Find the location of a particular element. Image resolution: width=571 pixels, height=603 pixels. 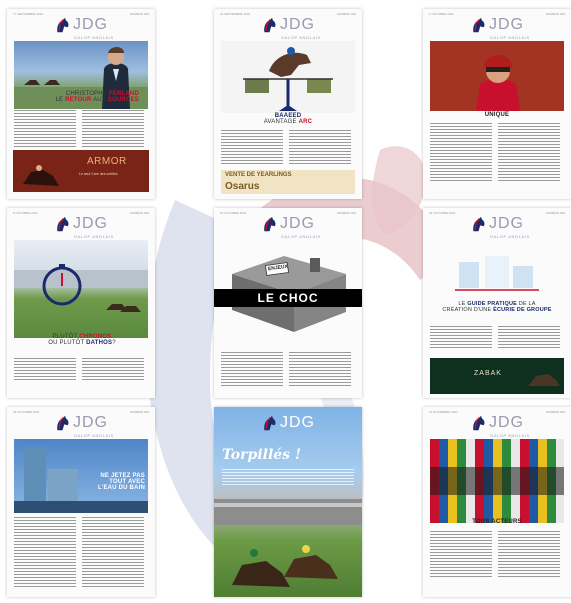

hero-photo-jockey is located at coordinates (497, 76).